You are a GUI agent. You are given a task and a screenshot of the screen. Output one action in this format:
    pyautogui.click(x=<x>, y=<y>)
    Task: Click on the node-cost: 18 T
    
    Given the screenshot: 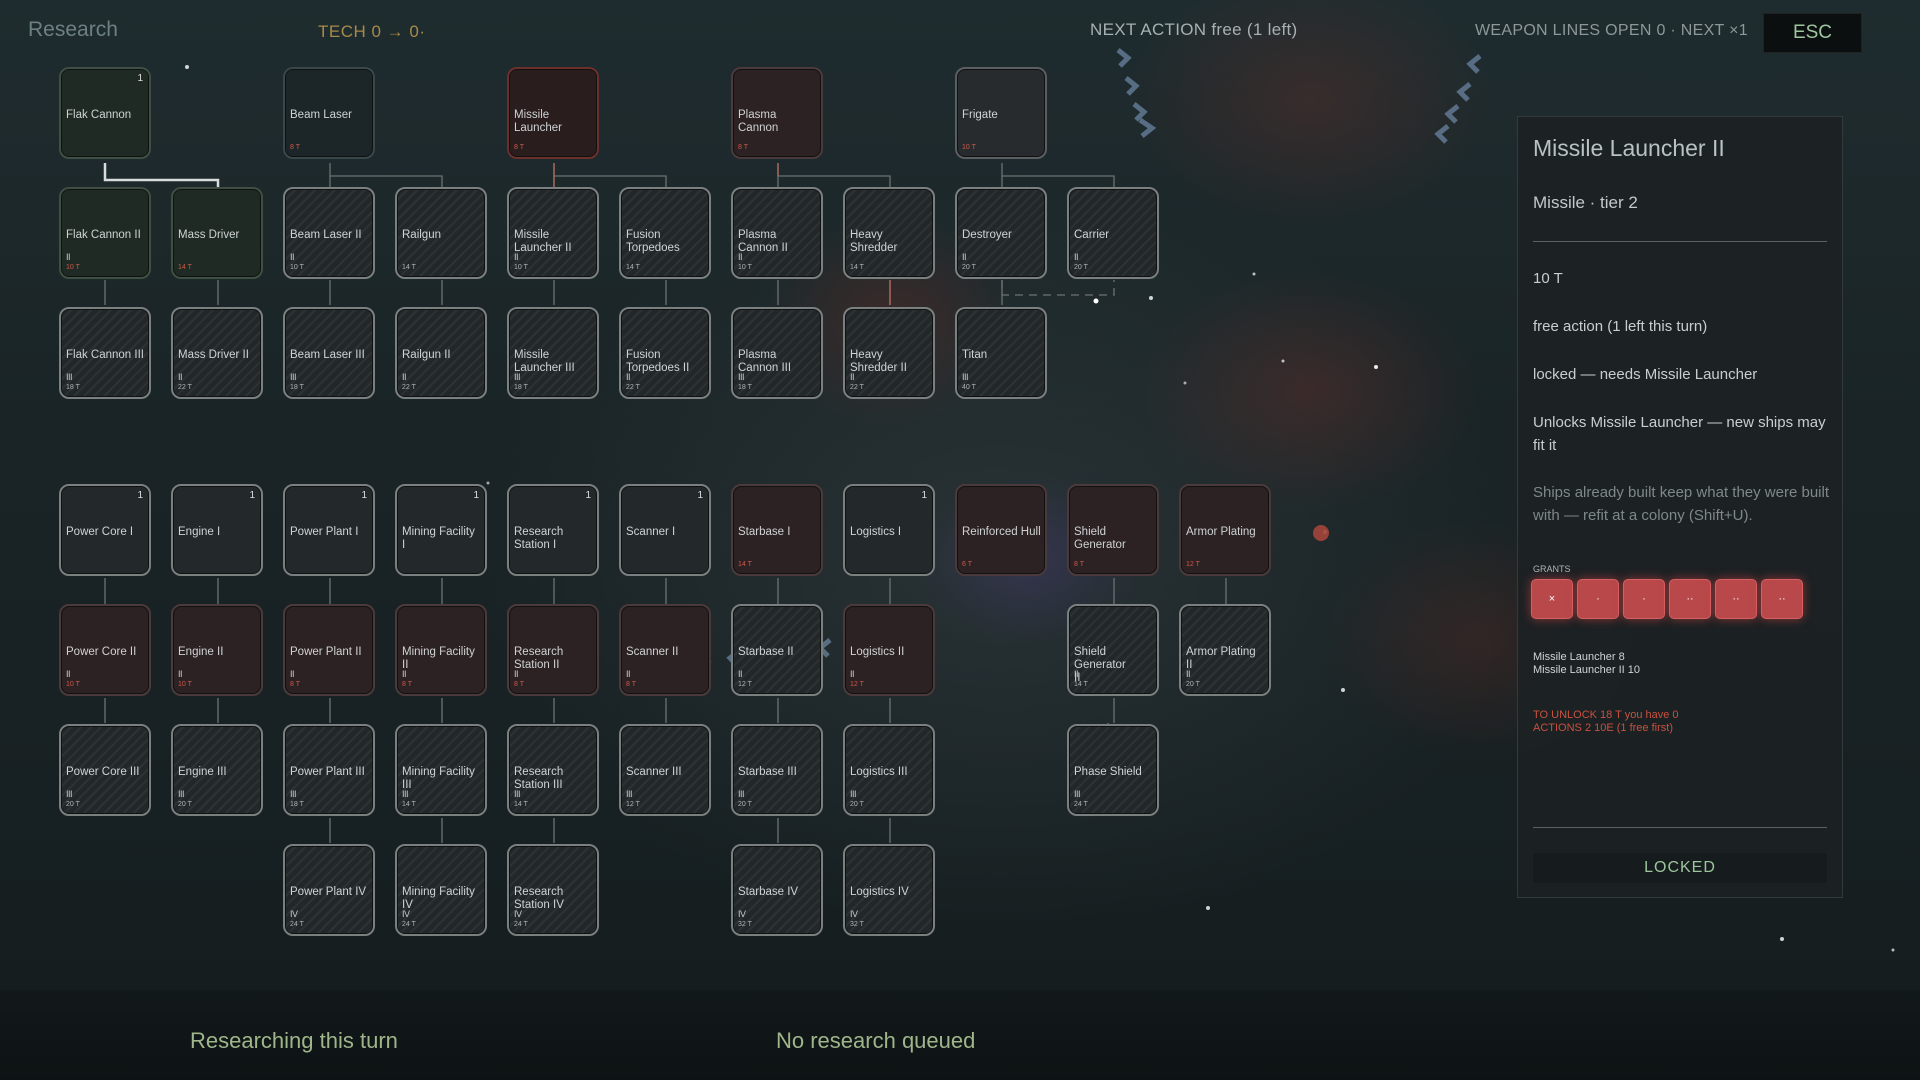 What is the action you would take?
    pyautogui.click(x=745, y=387)
    